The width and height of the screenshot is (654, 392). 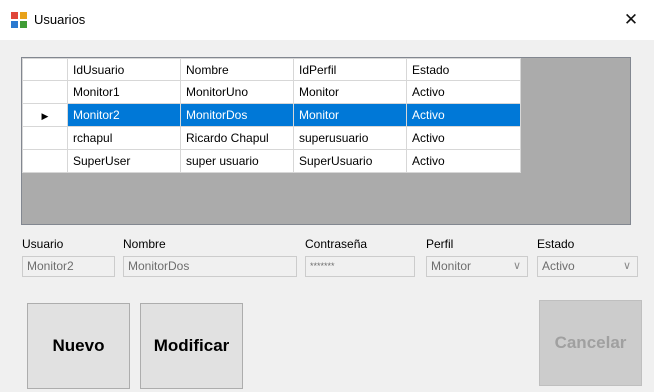 I want to click on table-cell: MonitorDos, so click(x=237, y=115).